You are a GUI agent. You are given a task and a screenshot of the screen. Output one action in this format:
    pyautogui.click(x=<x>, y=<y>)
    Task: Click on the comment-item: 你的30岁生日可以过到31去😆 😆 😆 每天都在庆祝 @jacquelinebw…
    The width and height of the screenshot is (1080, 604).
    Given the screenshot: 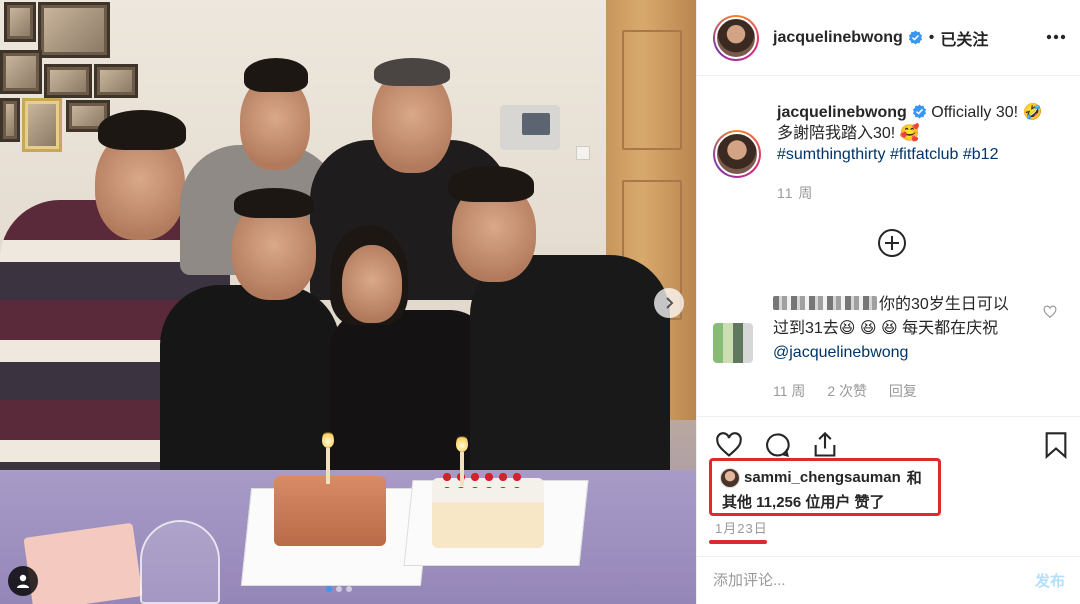 What is the action you would take?
    pyautogui.click(x=893, y=348)
    